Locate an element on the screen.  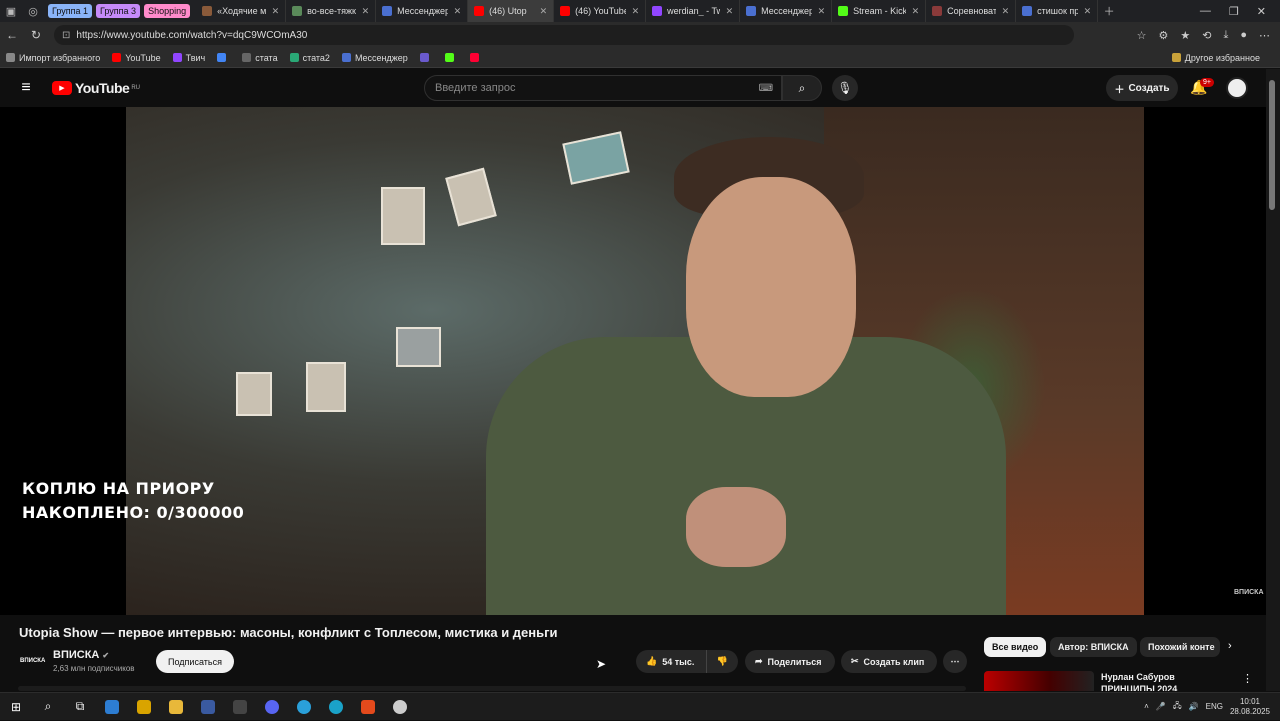
channel-avatar: ВПИСКА is located at coordinates (32, 661).